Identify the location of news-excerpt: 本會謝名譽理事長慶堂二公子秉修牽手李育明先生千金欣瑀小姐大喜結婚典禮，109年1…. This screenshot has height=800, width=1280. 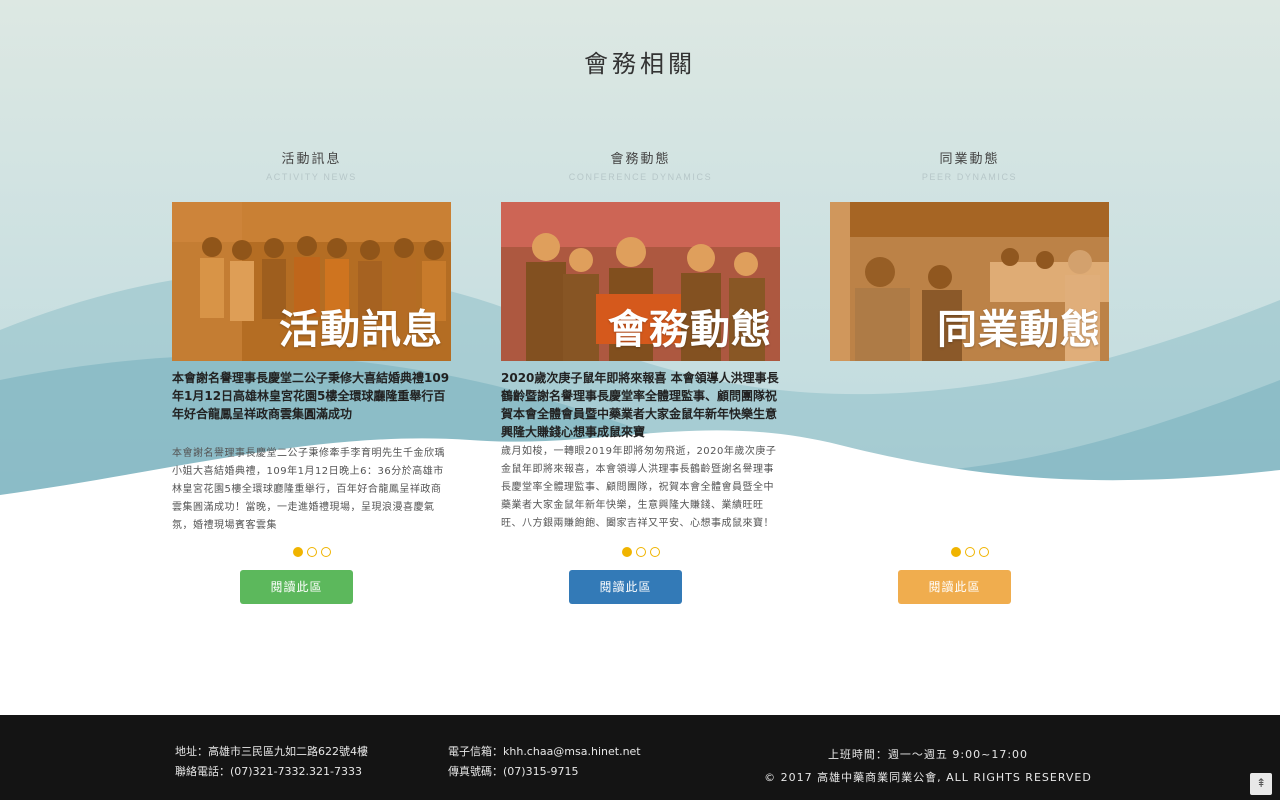
(308, 488).